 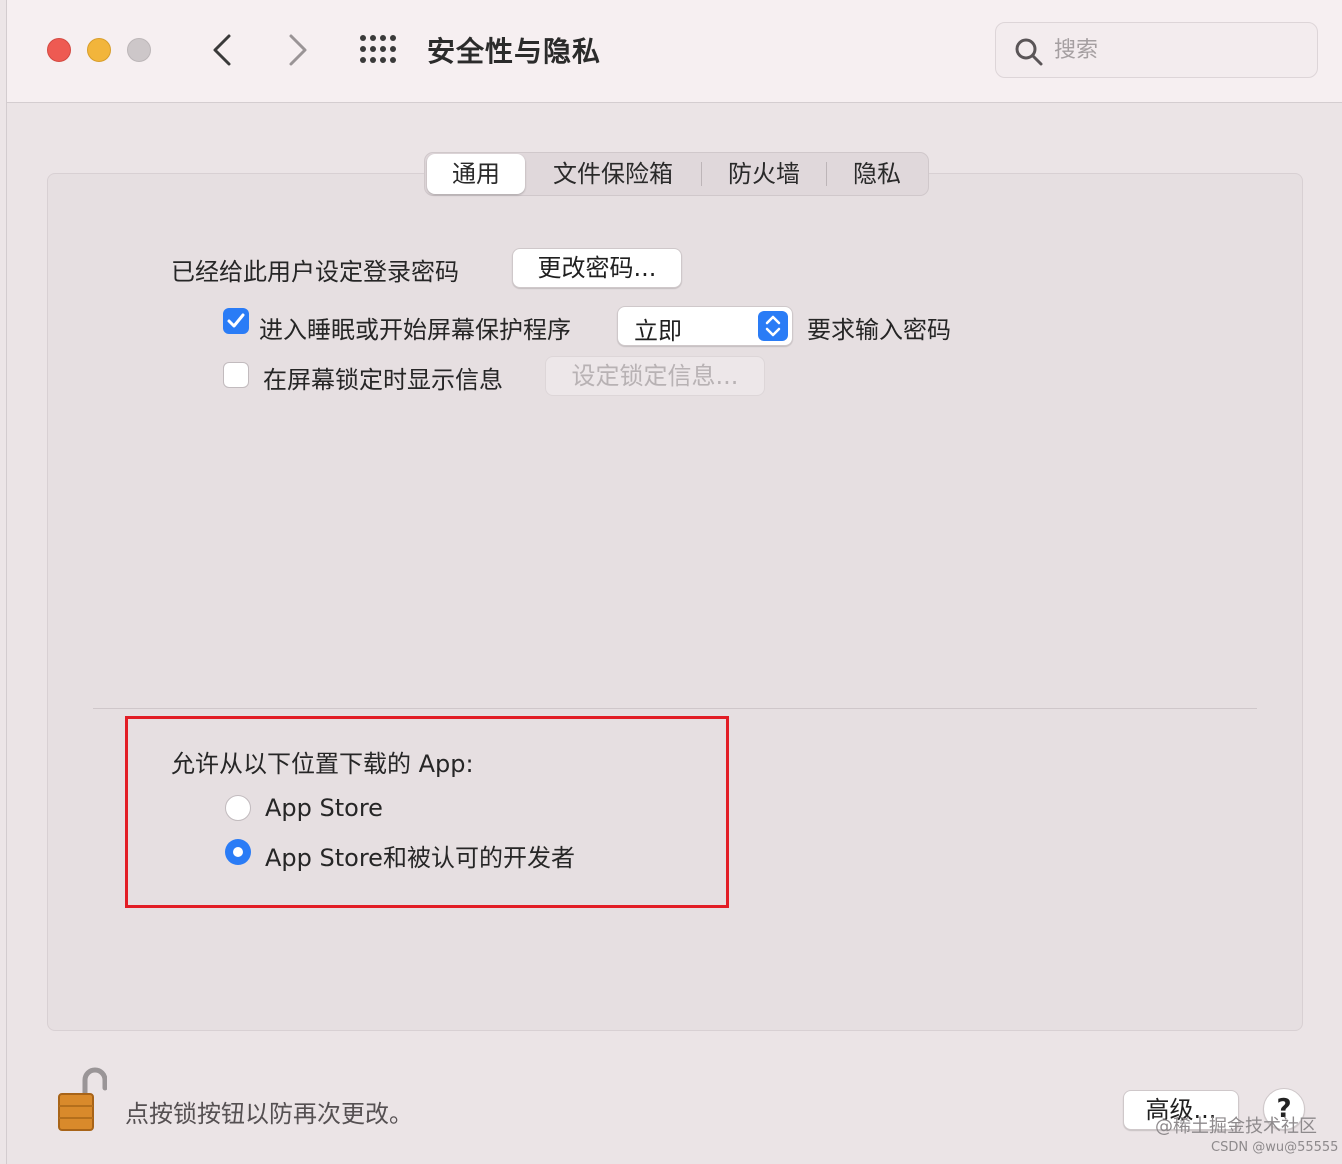 What do you see at coordinates (879, 330) in the screenshot?
I see `require-password-label: 要求输入密码` at bounding box center [879, 330].